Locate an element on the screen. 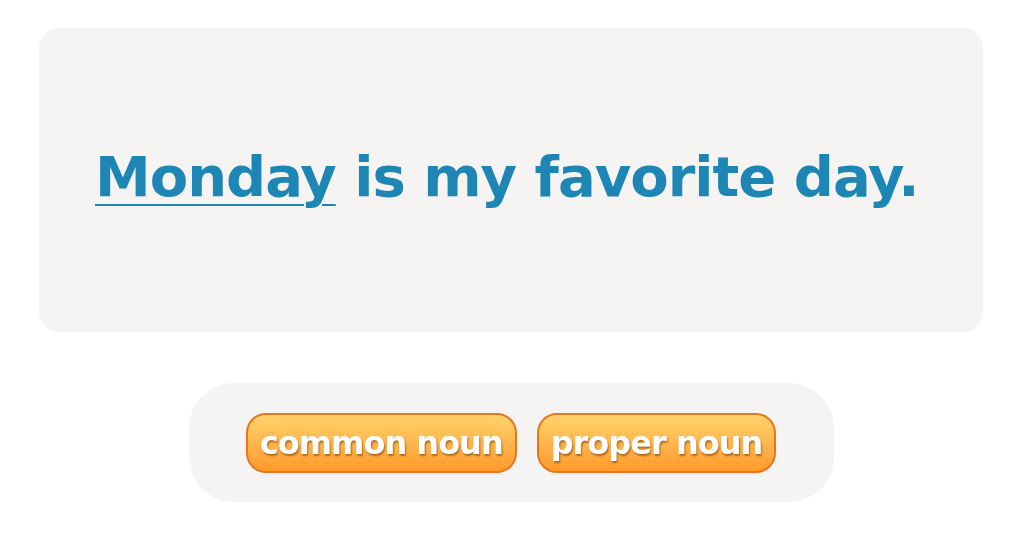 The image size is (1022, 533). answer-button: proper noun is located at coordinates (656, 442).